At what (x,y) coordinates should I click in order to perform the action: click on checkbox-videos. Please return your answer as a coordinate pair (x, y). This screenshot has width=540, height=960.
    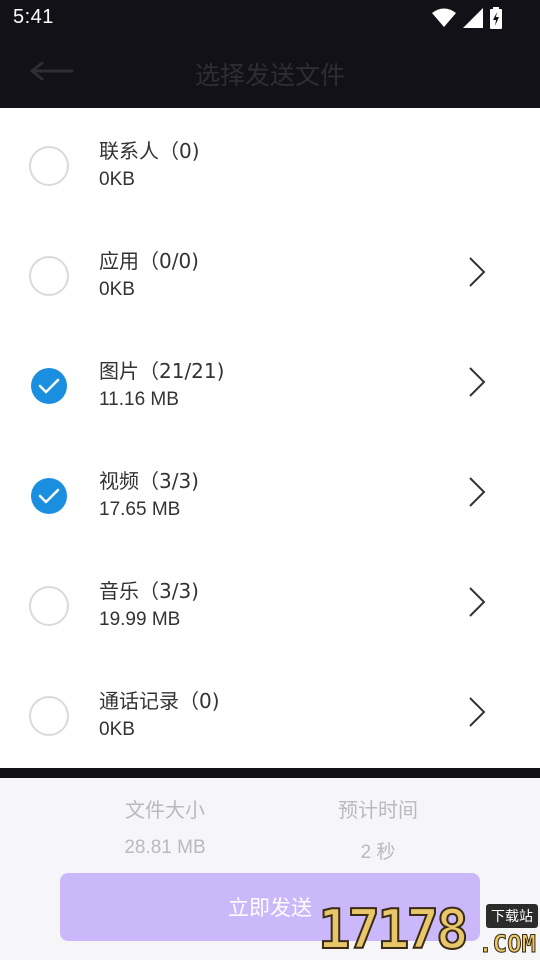
    Looking at the image, I should click on (49, 496).